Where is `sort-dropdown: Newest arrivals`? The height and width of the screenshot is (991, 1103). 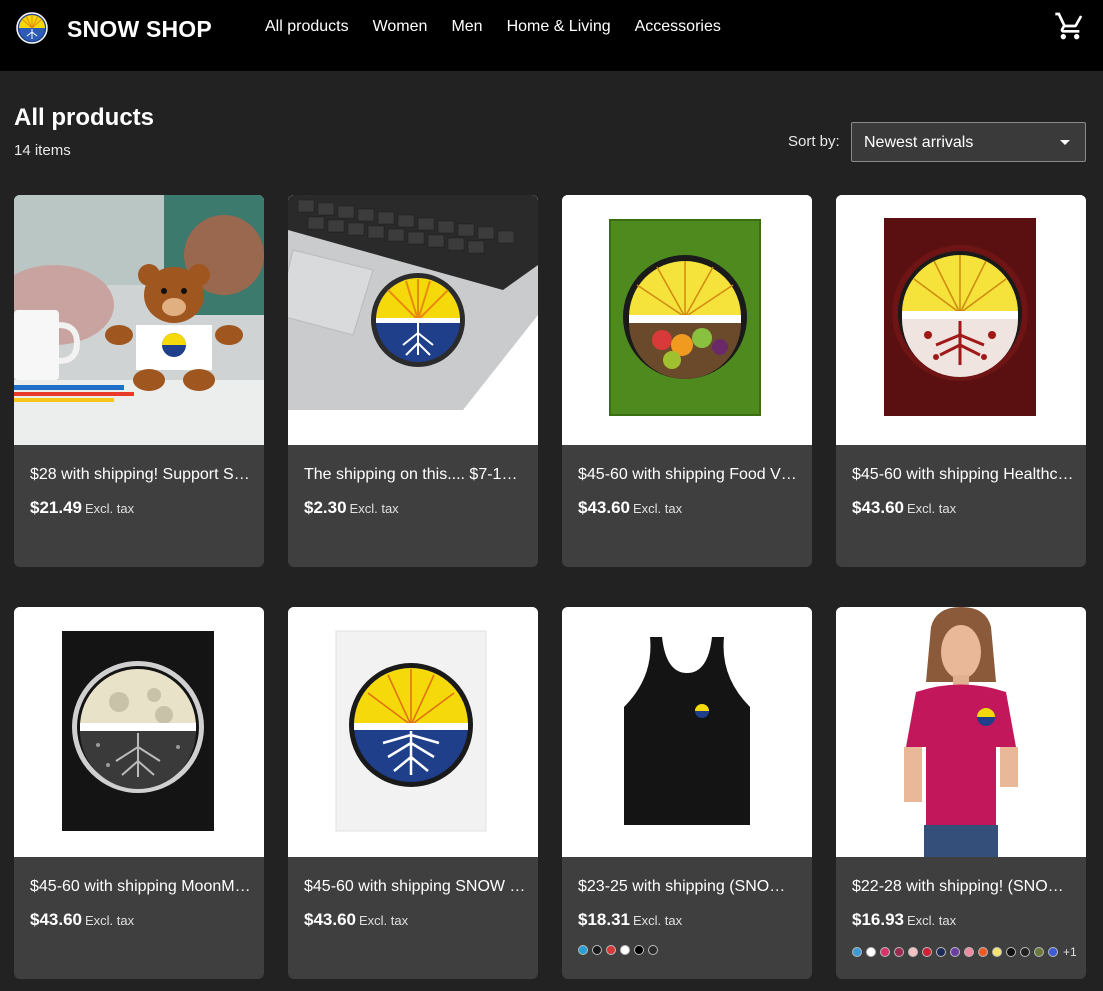 sort-dropdown: Newest arrivals is located at coordinates (968, 142).